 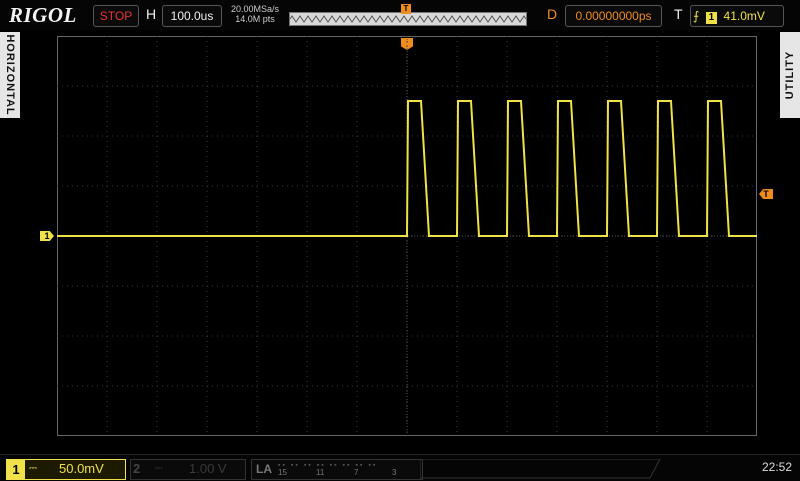 What do you see at coordinates (766, 194) in the screenshot?
I see `trigger-level-marker: T` at bounding box center [766, 194].